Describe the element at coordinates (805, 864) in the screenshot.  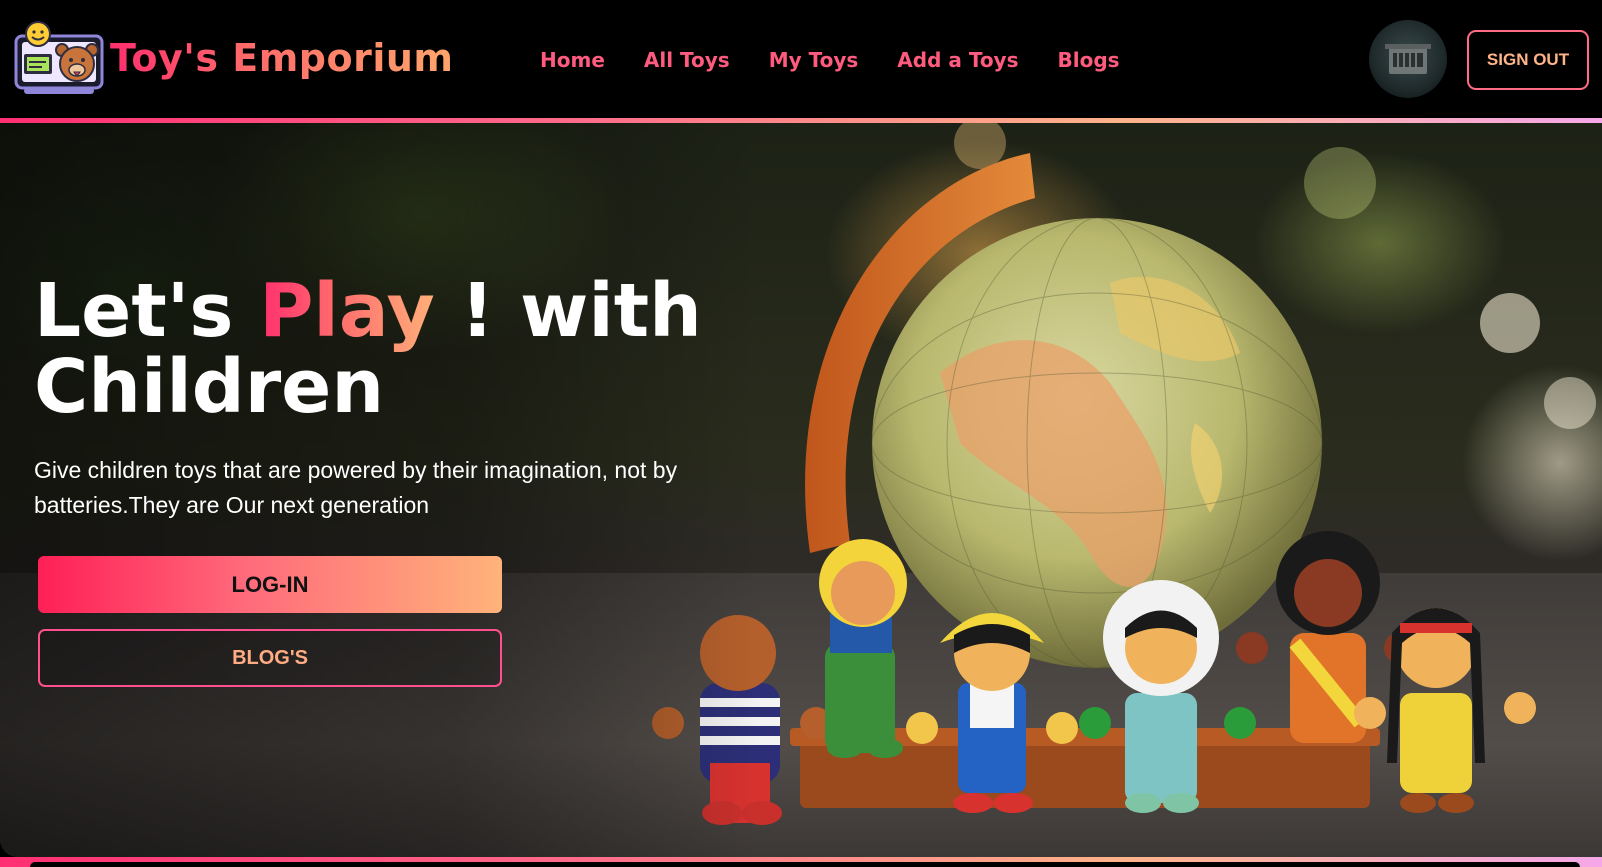
I see `next-section-edge` at that location.